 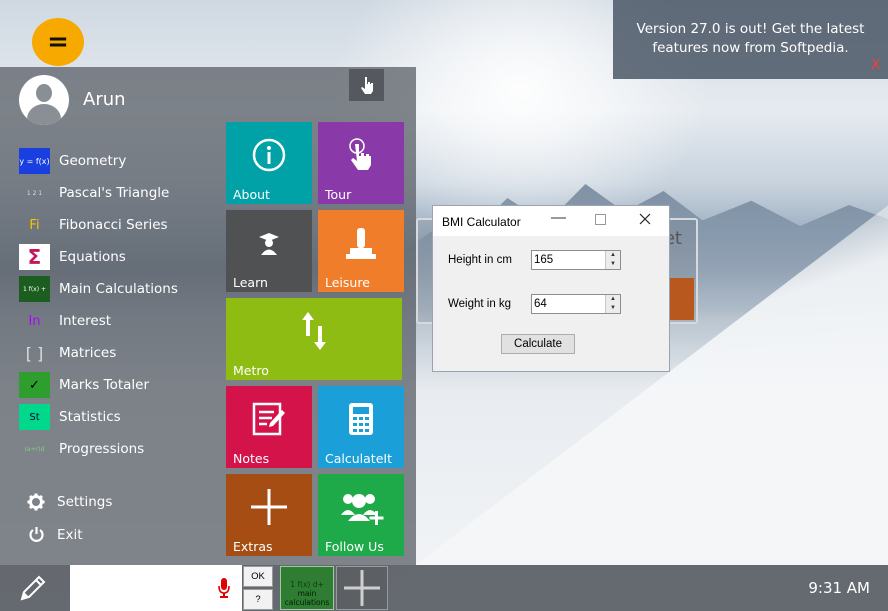 I want to click on ok-button: OK, so click(x=258, y=576).